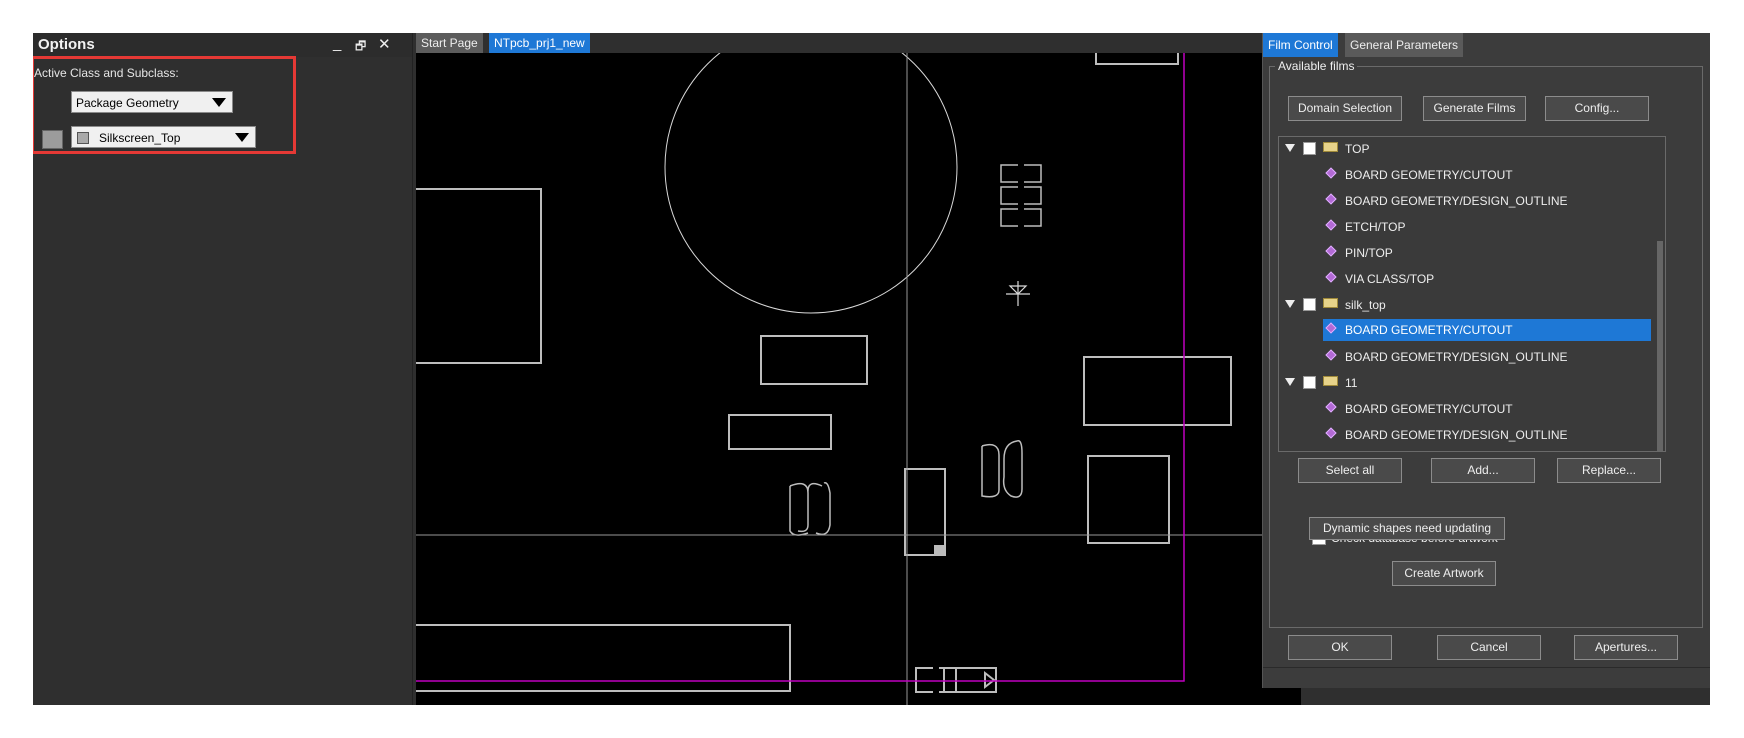 This screenshot has height=738, width=1744. What do you see at coordinates (1660, 346) in the screenshot?
I see `tree-scrollbar` at bounding box center [1660, 346].